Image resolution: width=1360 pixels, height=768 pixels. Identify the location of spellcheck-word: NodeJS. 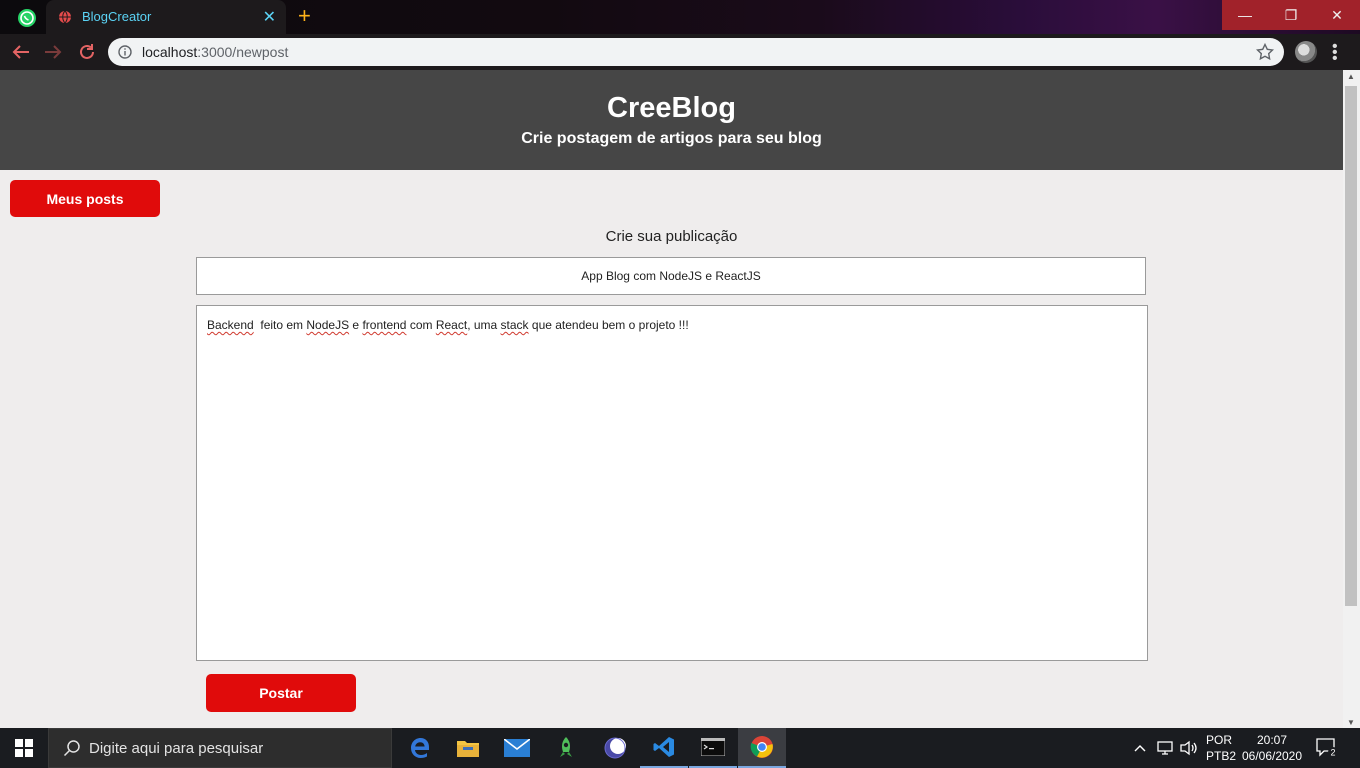
(328, 325).